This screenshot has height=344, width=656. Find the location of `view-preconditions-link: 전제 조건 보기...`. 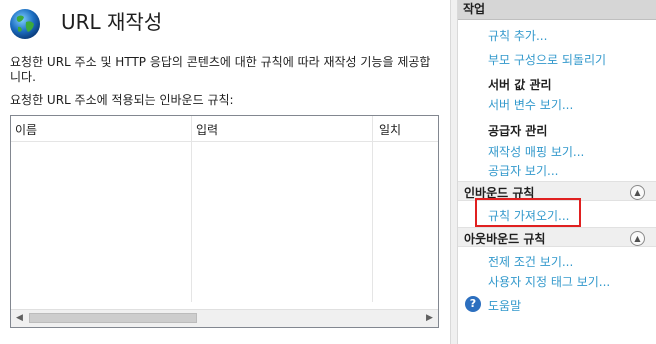

view-preconditions-link: 전제 조건 보기... is located at coordinates (530, 261).